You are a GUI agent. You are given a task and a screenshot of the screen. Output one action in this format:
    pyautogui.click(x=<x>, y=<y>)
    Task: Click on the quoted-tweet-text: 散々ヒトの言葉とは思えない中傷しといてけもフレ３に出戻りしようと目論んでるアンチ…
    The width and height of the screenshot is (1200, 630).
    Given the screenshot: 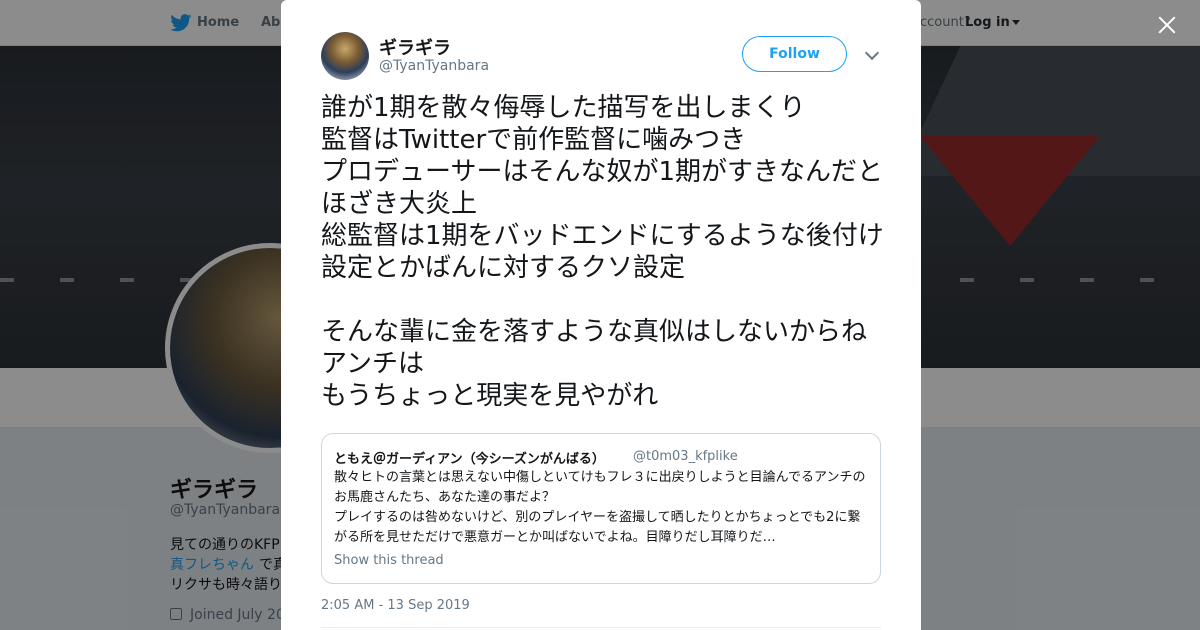 What is the action you would take?
    pyautogui.click(x=600, y=507)
    